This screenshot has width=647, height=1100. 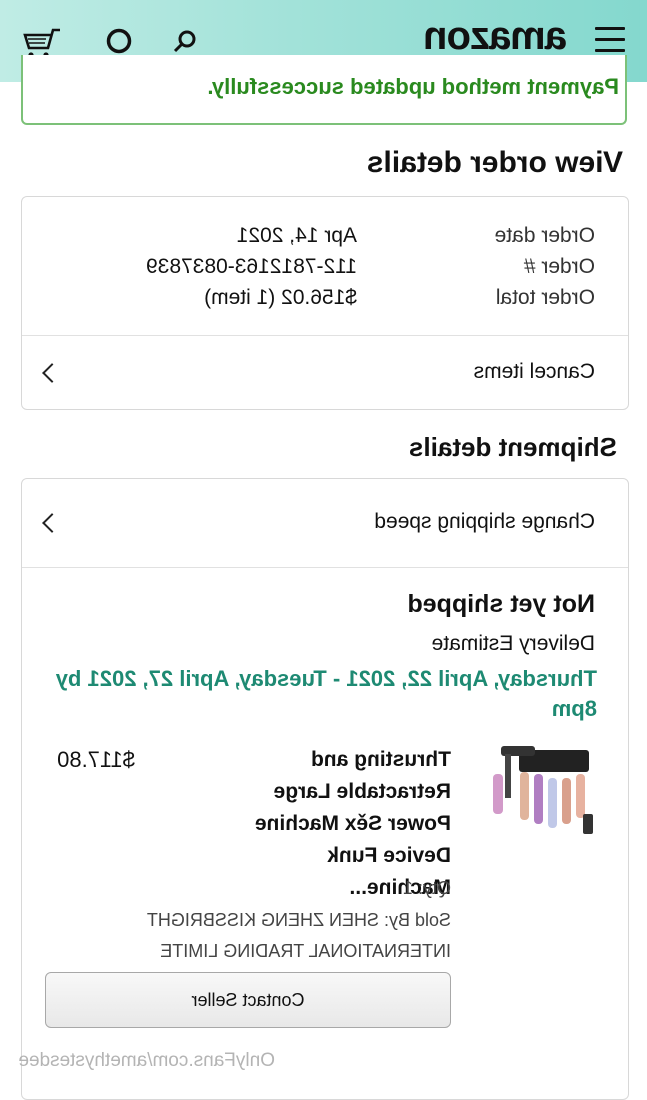 I want to click on product-thumbnail, so click(x=538, y=792).